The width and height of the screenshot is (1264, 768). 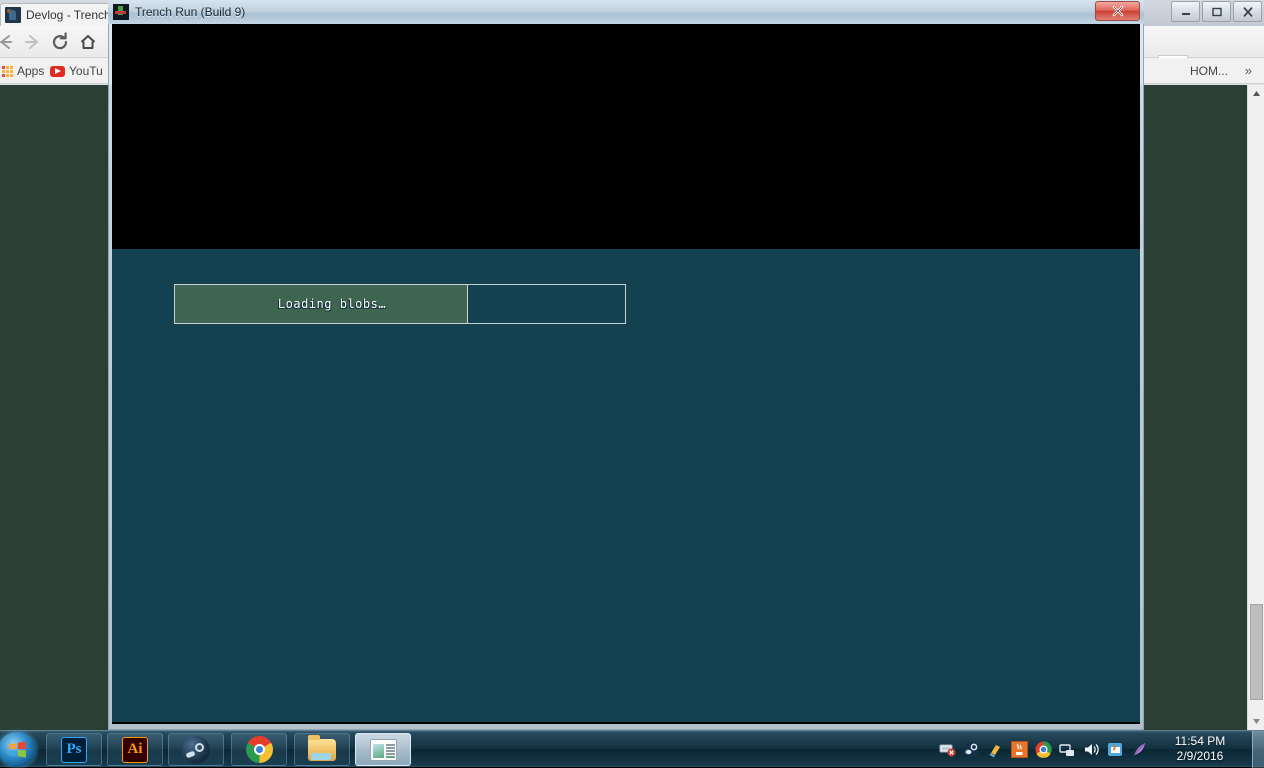 I want to click on trench-run-app-icon, so click(x=121, y=12).